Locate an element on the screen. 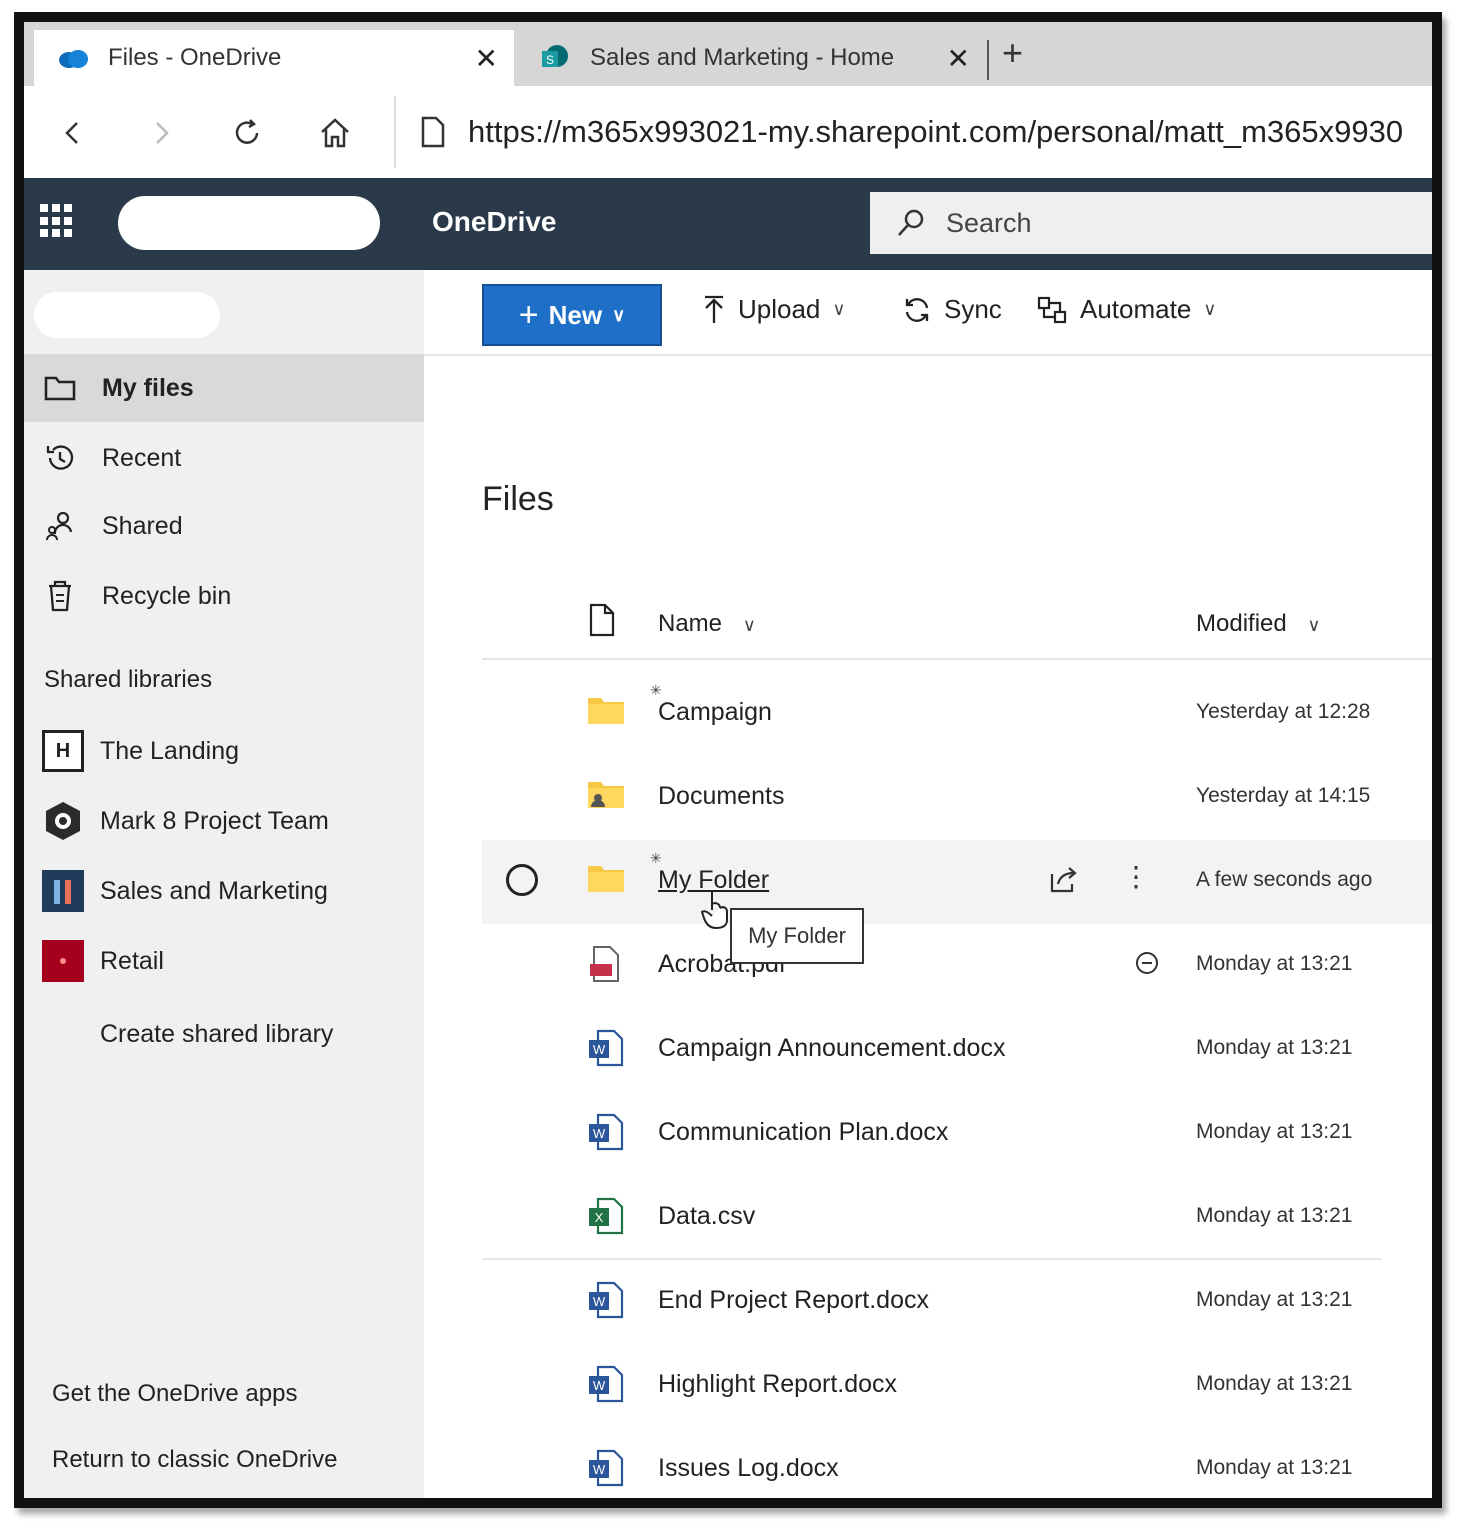 The image size is (1482, 1538). file-modified: A few seconds ago is located at coordinates (1284, 879).